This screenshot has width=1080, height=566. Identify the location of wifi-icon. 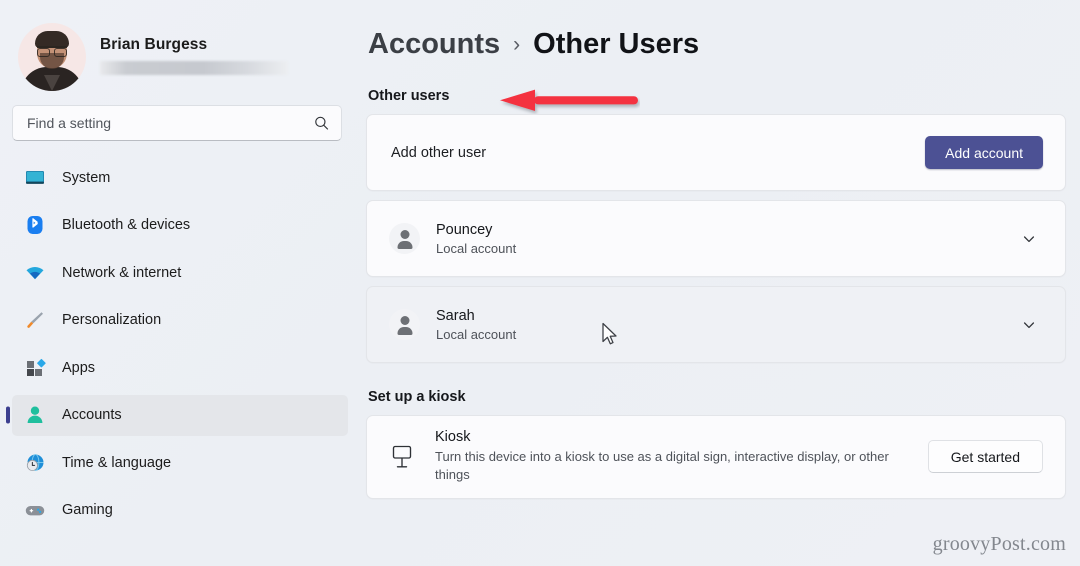
(35, 273).